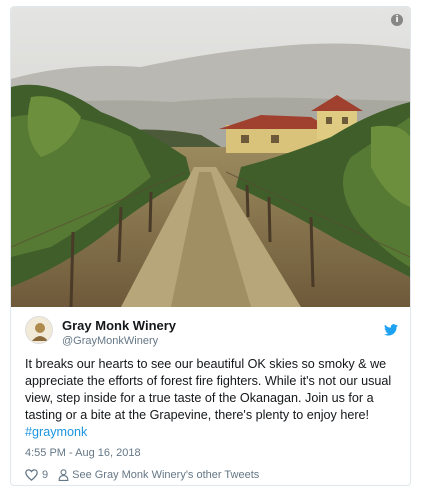 Image resolution: width=445 pixels, height=497 pixels. I want to click on display-name: Gray Monk Winery, so click(119, 325).